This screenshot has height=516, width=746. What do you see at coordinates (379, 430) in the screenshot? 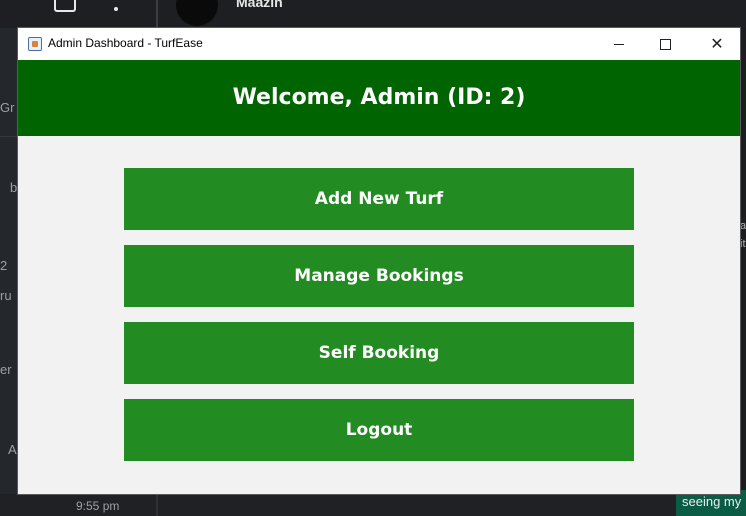
I see `logout-button: Logout` at bounding box center [379, 430].